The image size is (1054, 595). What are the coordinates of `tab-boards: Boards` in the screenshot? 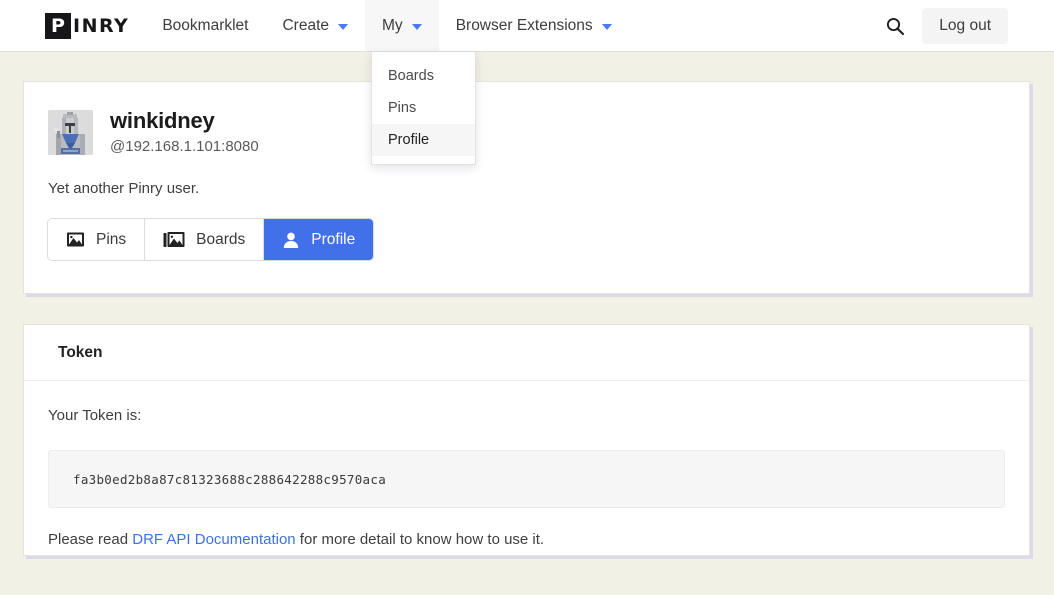 It's located at (205, 240).